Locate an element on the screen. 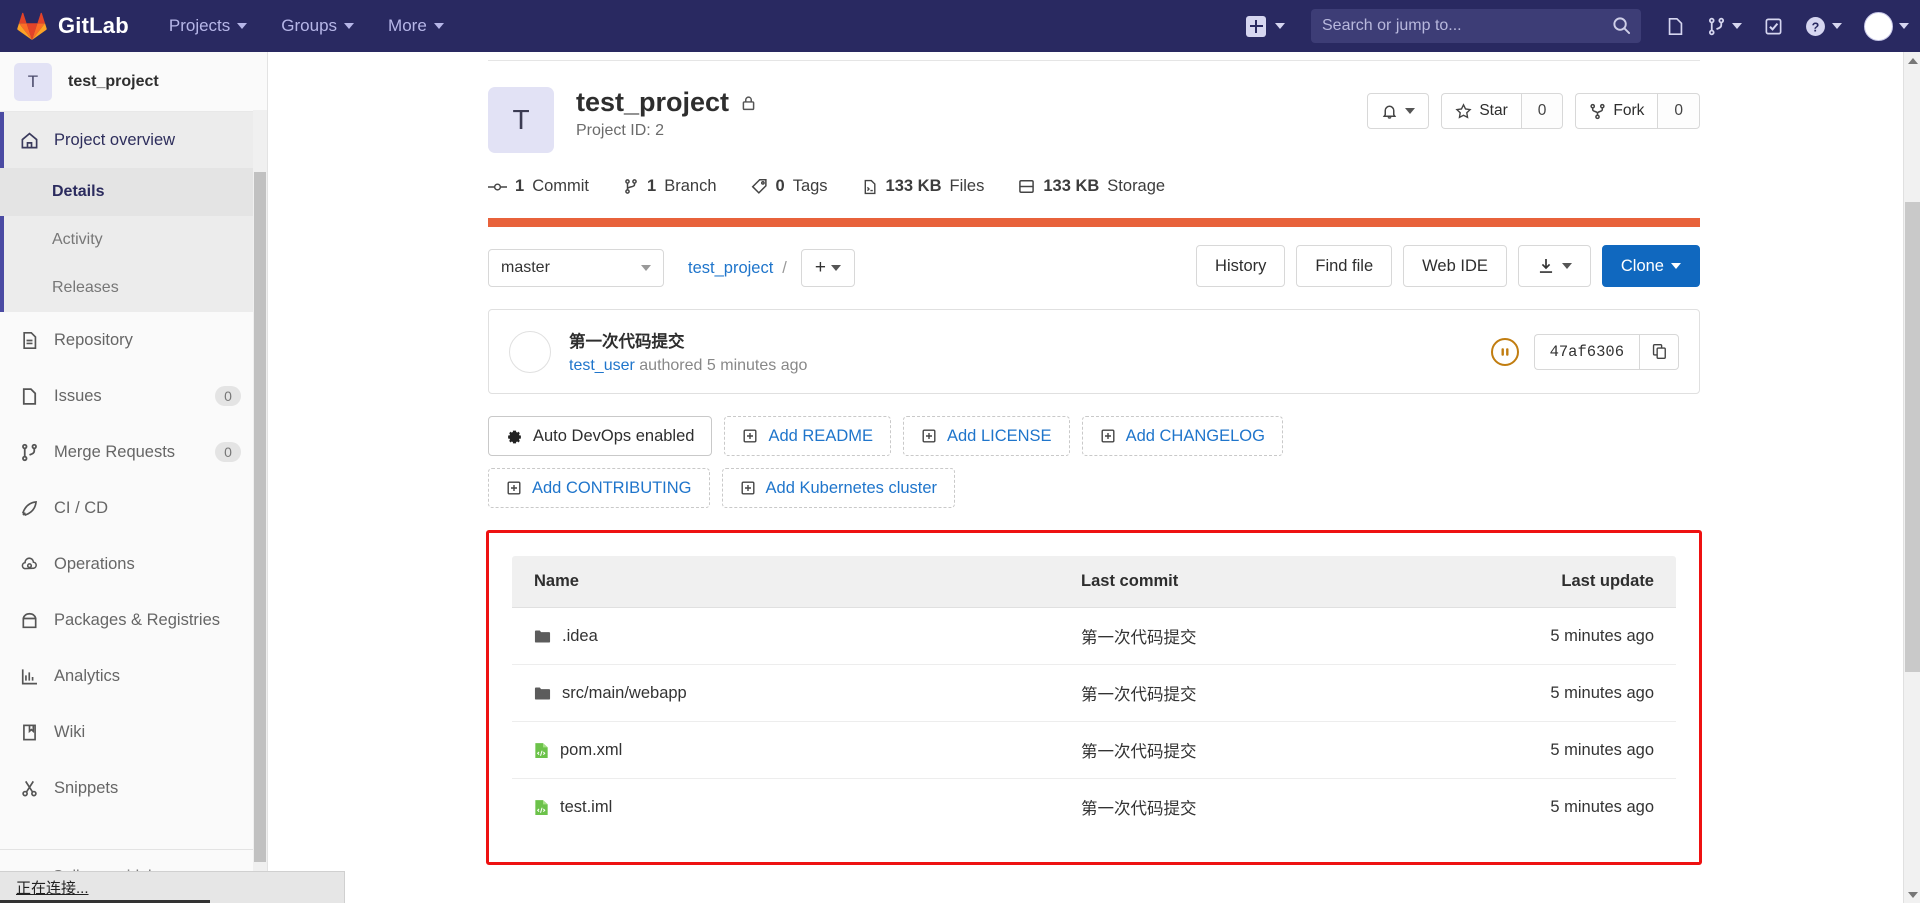 The image size is (1920, 903). sidebar-item-repository: Repository is located at coordinates (133, 340).